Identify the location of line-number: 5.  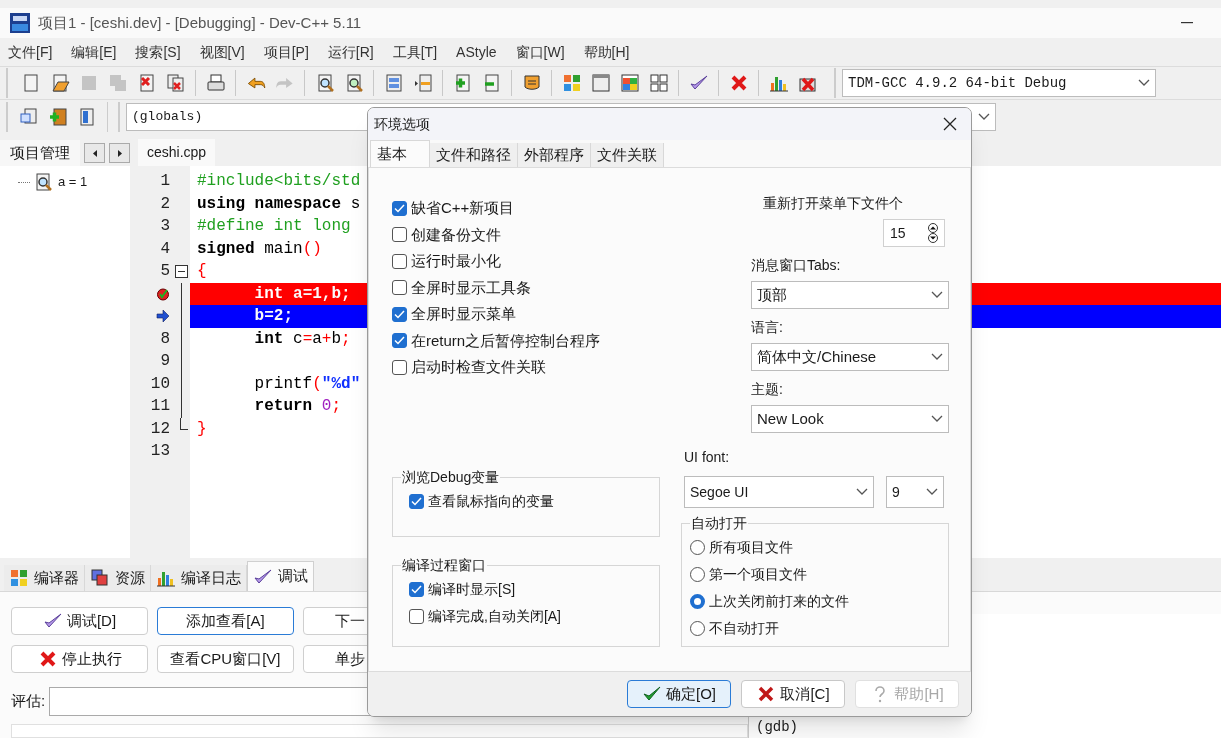
(165, 272).